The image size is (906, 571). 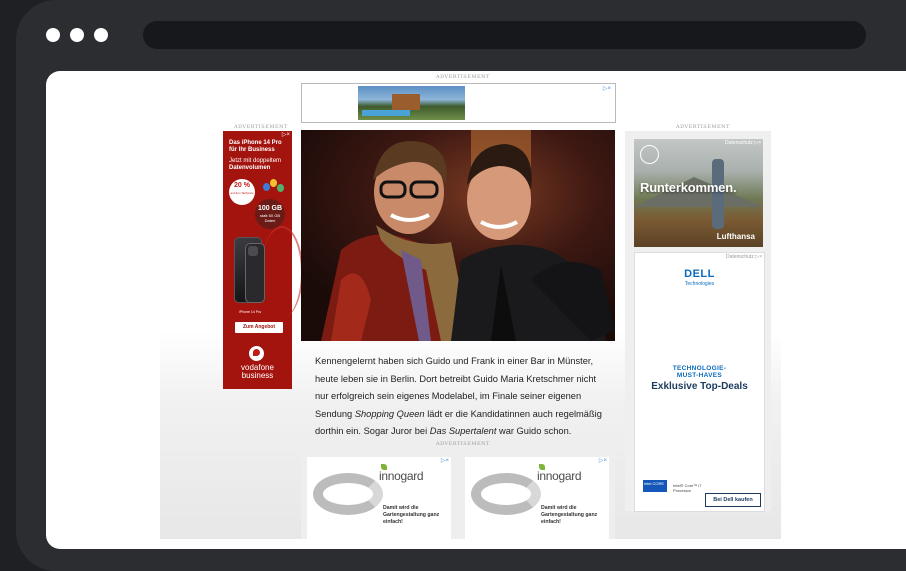 I want to click on ad-headline: Runterkommen., so click(x=688, y=187).